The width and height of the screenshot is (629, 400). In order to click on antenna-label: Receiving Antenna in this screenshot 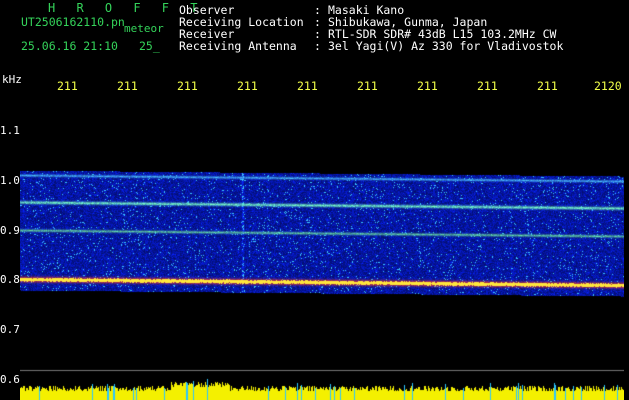, I will do `click(238, 46)`.